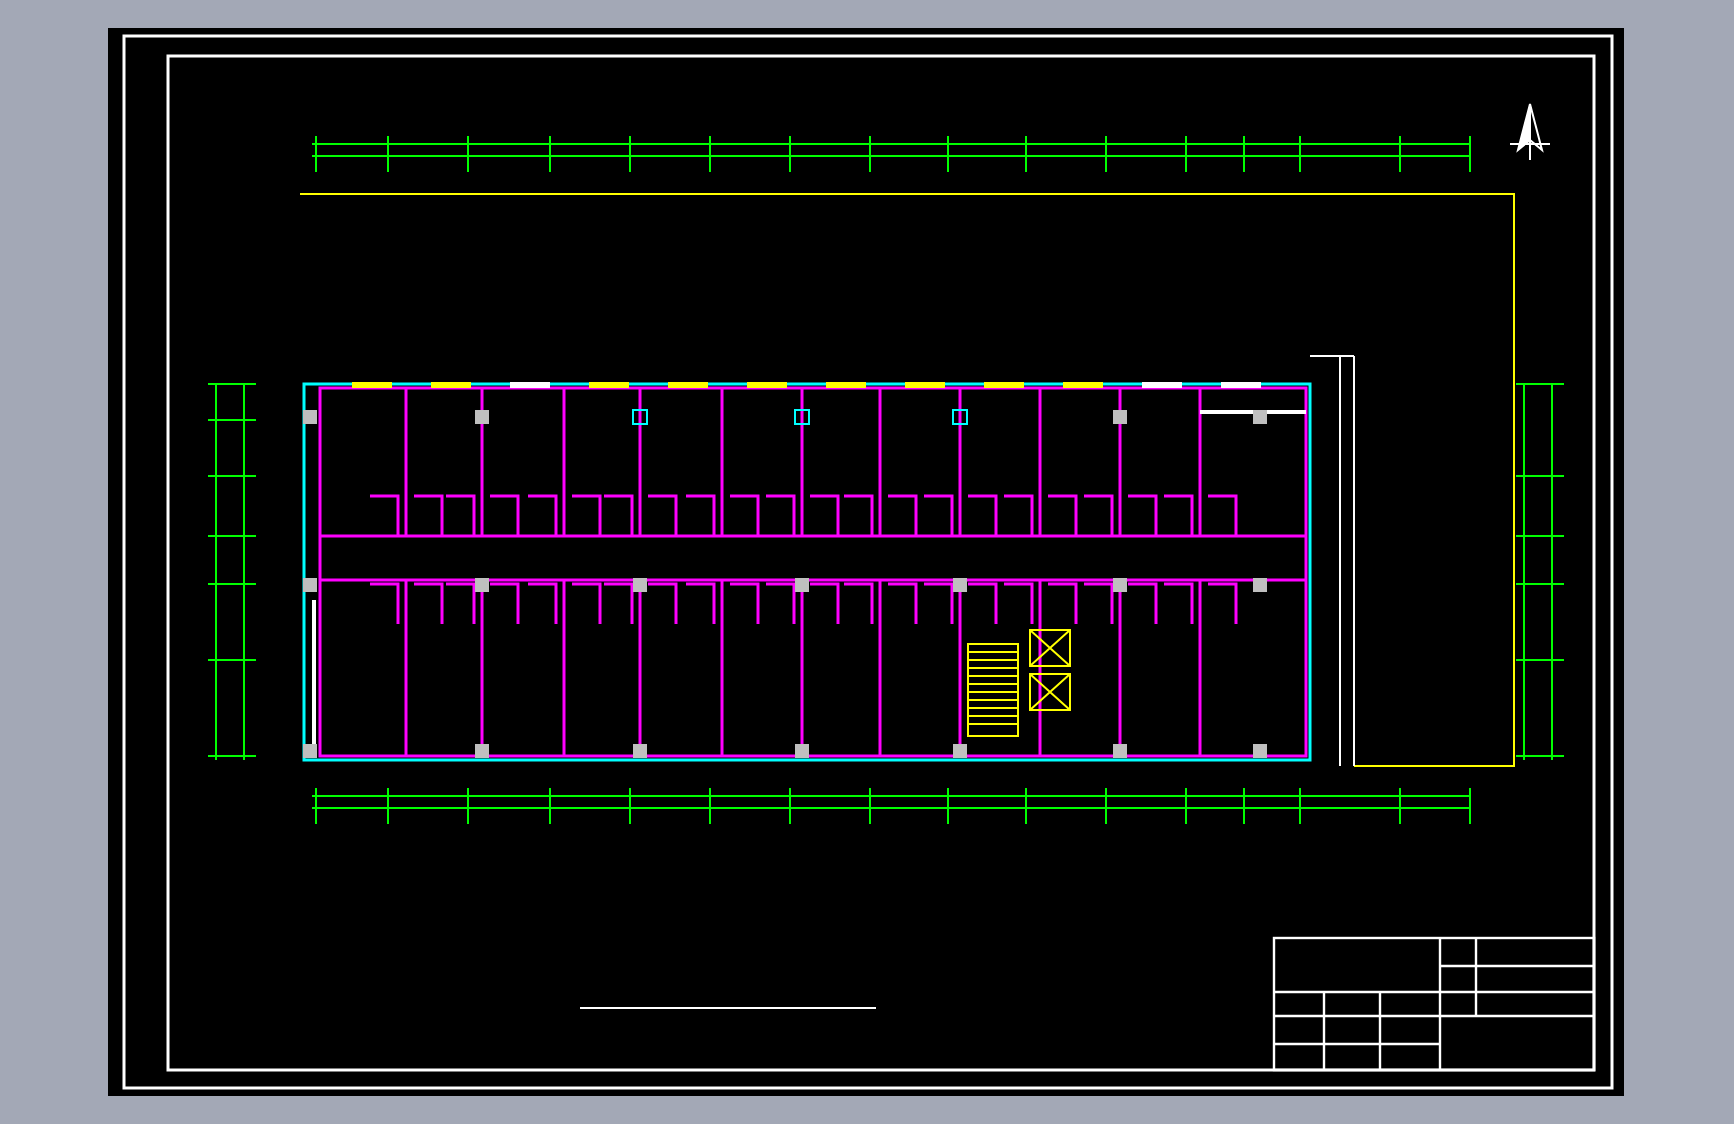 The image size is (1734, 1124). I want to click on north-arrow-icon, so click(1530, 132).